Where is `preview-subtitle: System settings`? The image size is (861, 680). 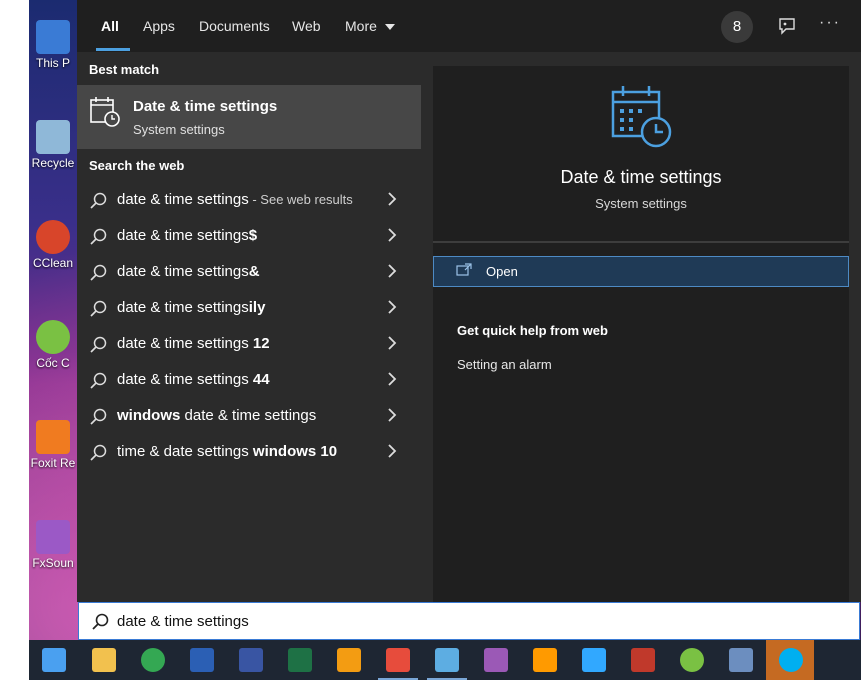
preview-subtitle: System settings is located at coordinates (641, 203).